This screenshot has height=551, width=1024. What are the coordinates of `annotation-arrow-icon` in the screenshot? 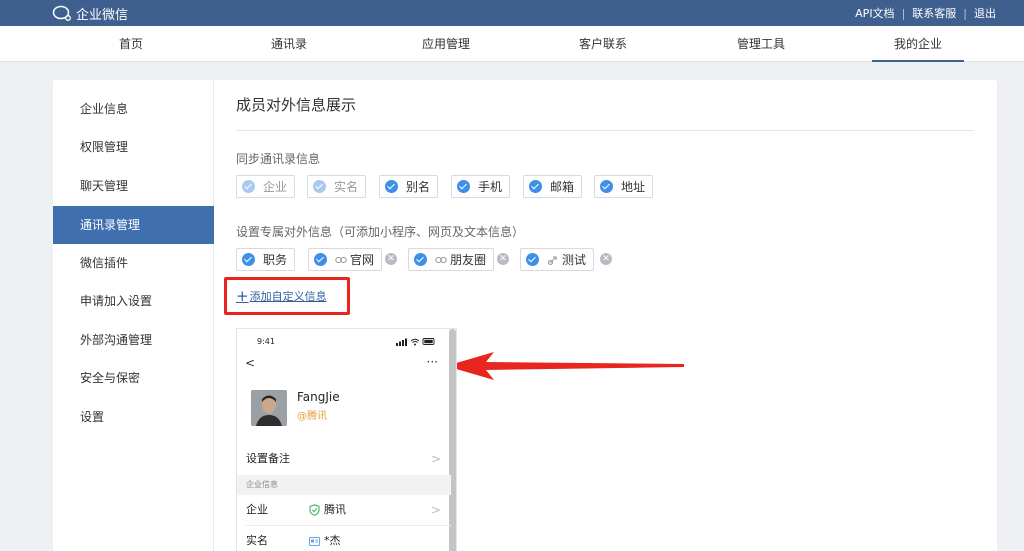 It's located at (565, 366).